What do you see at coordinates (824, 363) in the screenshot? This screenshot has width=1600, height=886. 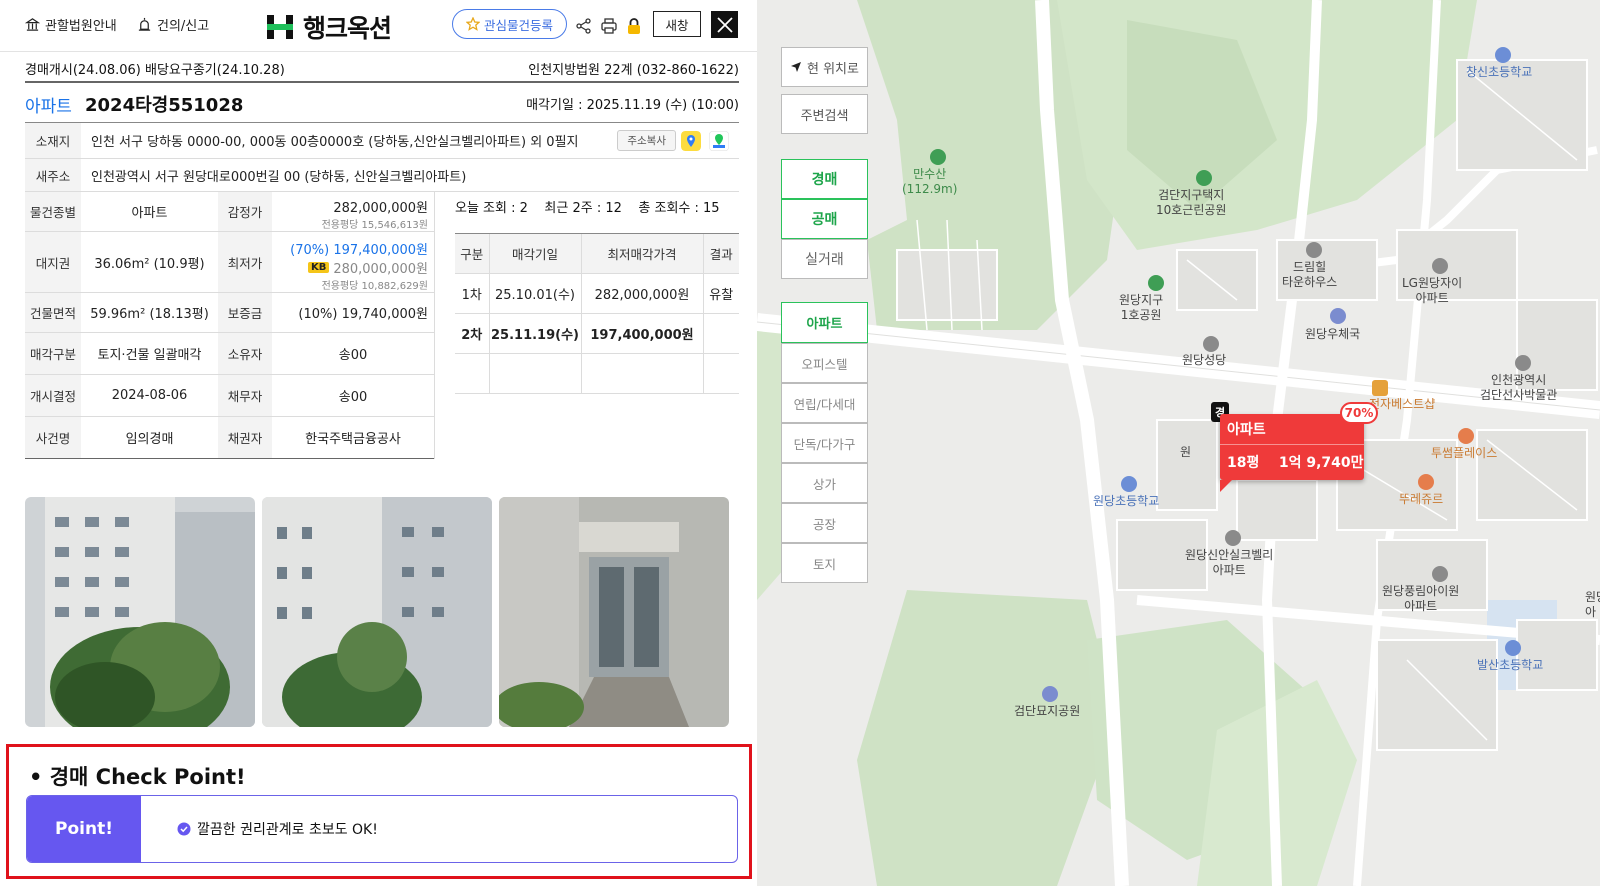 I see `type-filter-officetel: 오피스텔` at bounding box center [824, 363].